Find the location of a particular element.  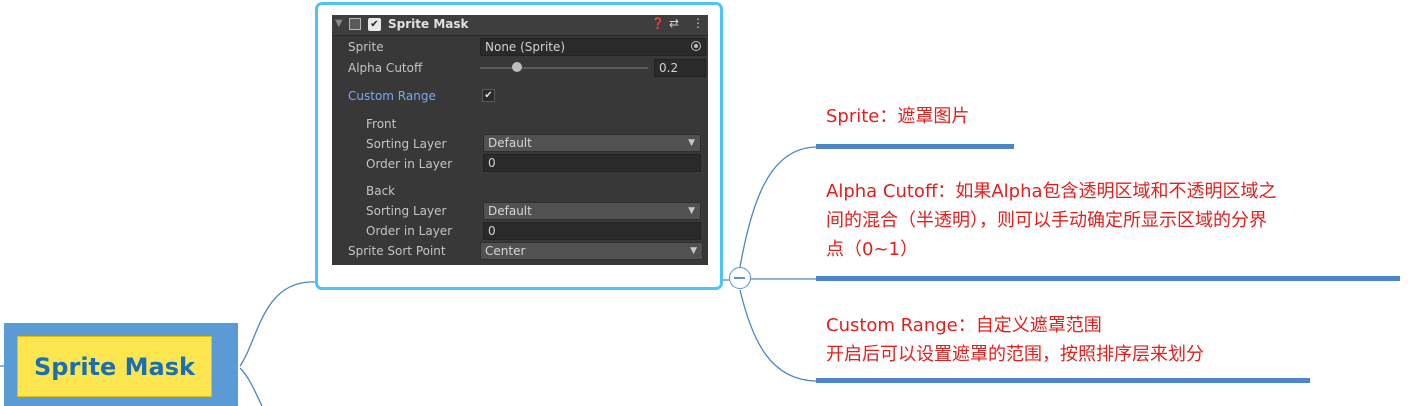

back-order-in-layer-label: Order in Layer is located at coordinates (409, 231).